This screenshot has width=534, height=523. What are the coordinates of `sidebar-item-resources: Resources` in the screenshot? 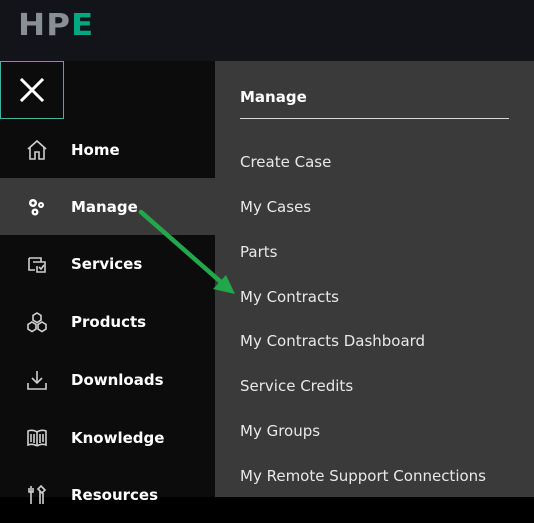 It's located at (107, 494).